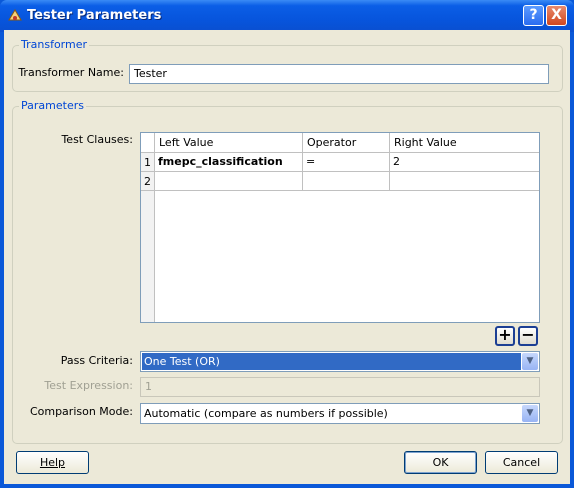 The image size is (574, 488). What do you see at coordinates (96, 360) in the screenshot?
I see `pass-criteria-label: Pass Criteria:` at bounding box center [96, 360].